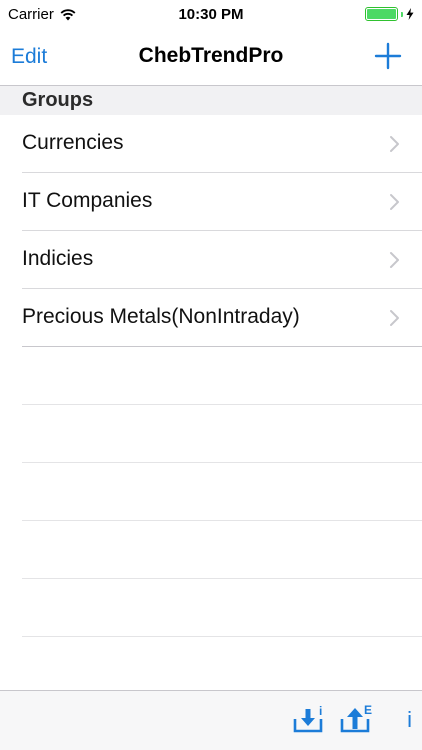 The width and height of the screenshot is (422, 750). I want to click on list-item-currencies: Currencies, so click(211, 144).